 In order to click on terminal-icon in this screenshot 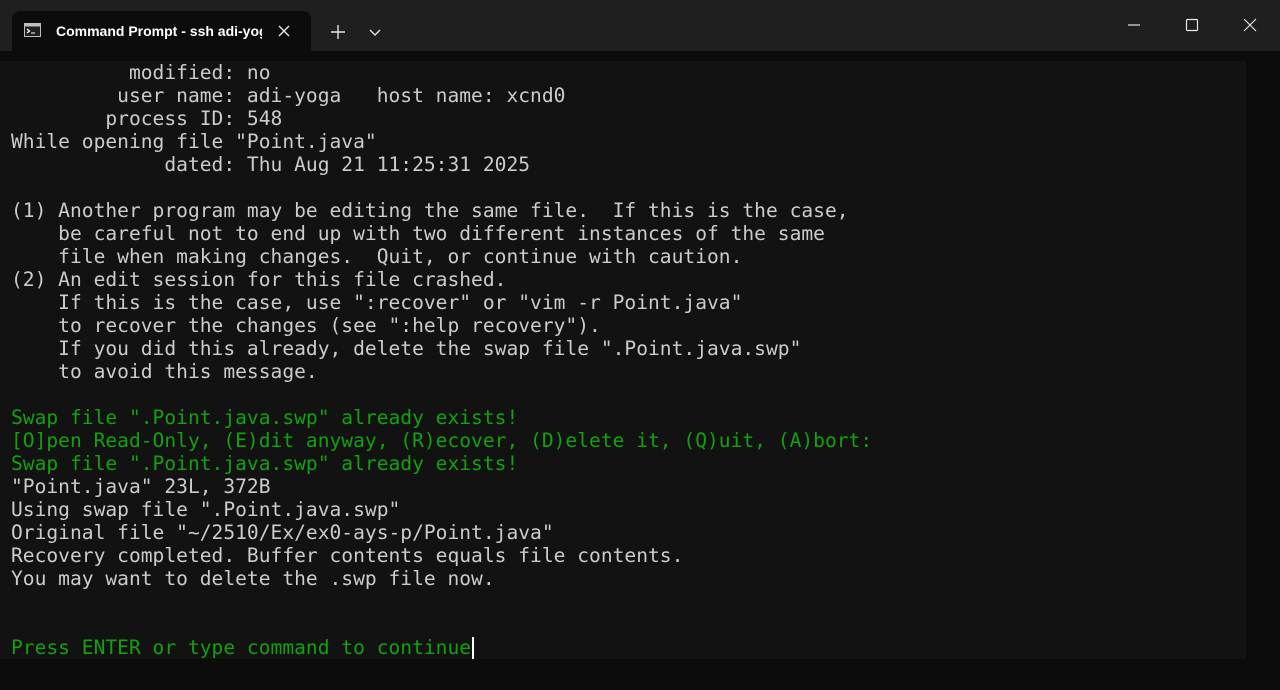, I will do `click(32, 30)`.